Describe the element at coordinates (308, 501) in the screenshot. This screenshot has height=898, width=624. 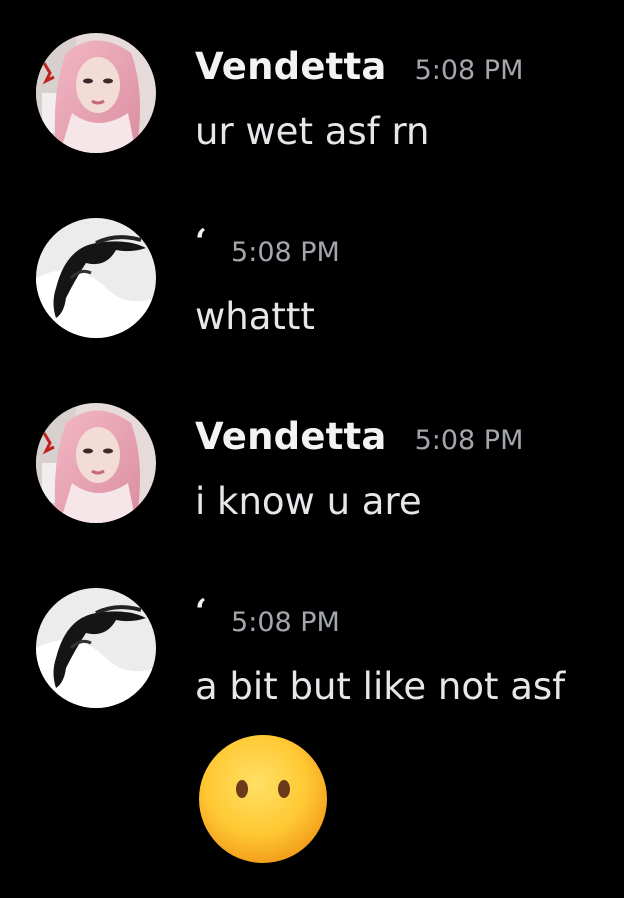
I see `message-text: i know u are` at that location.